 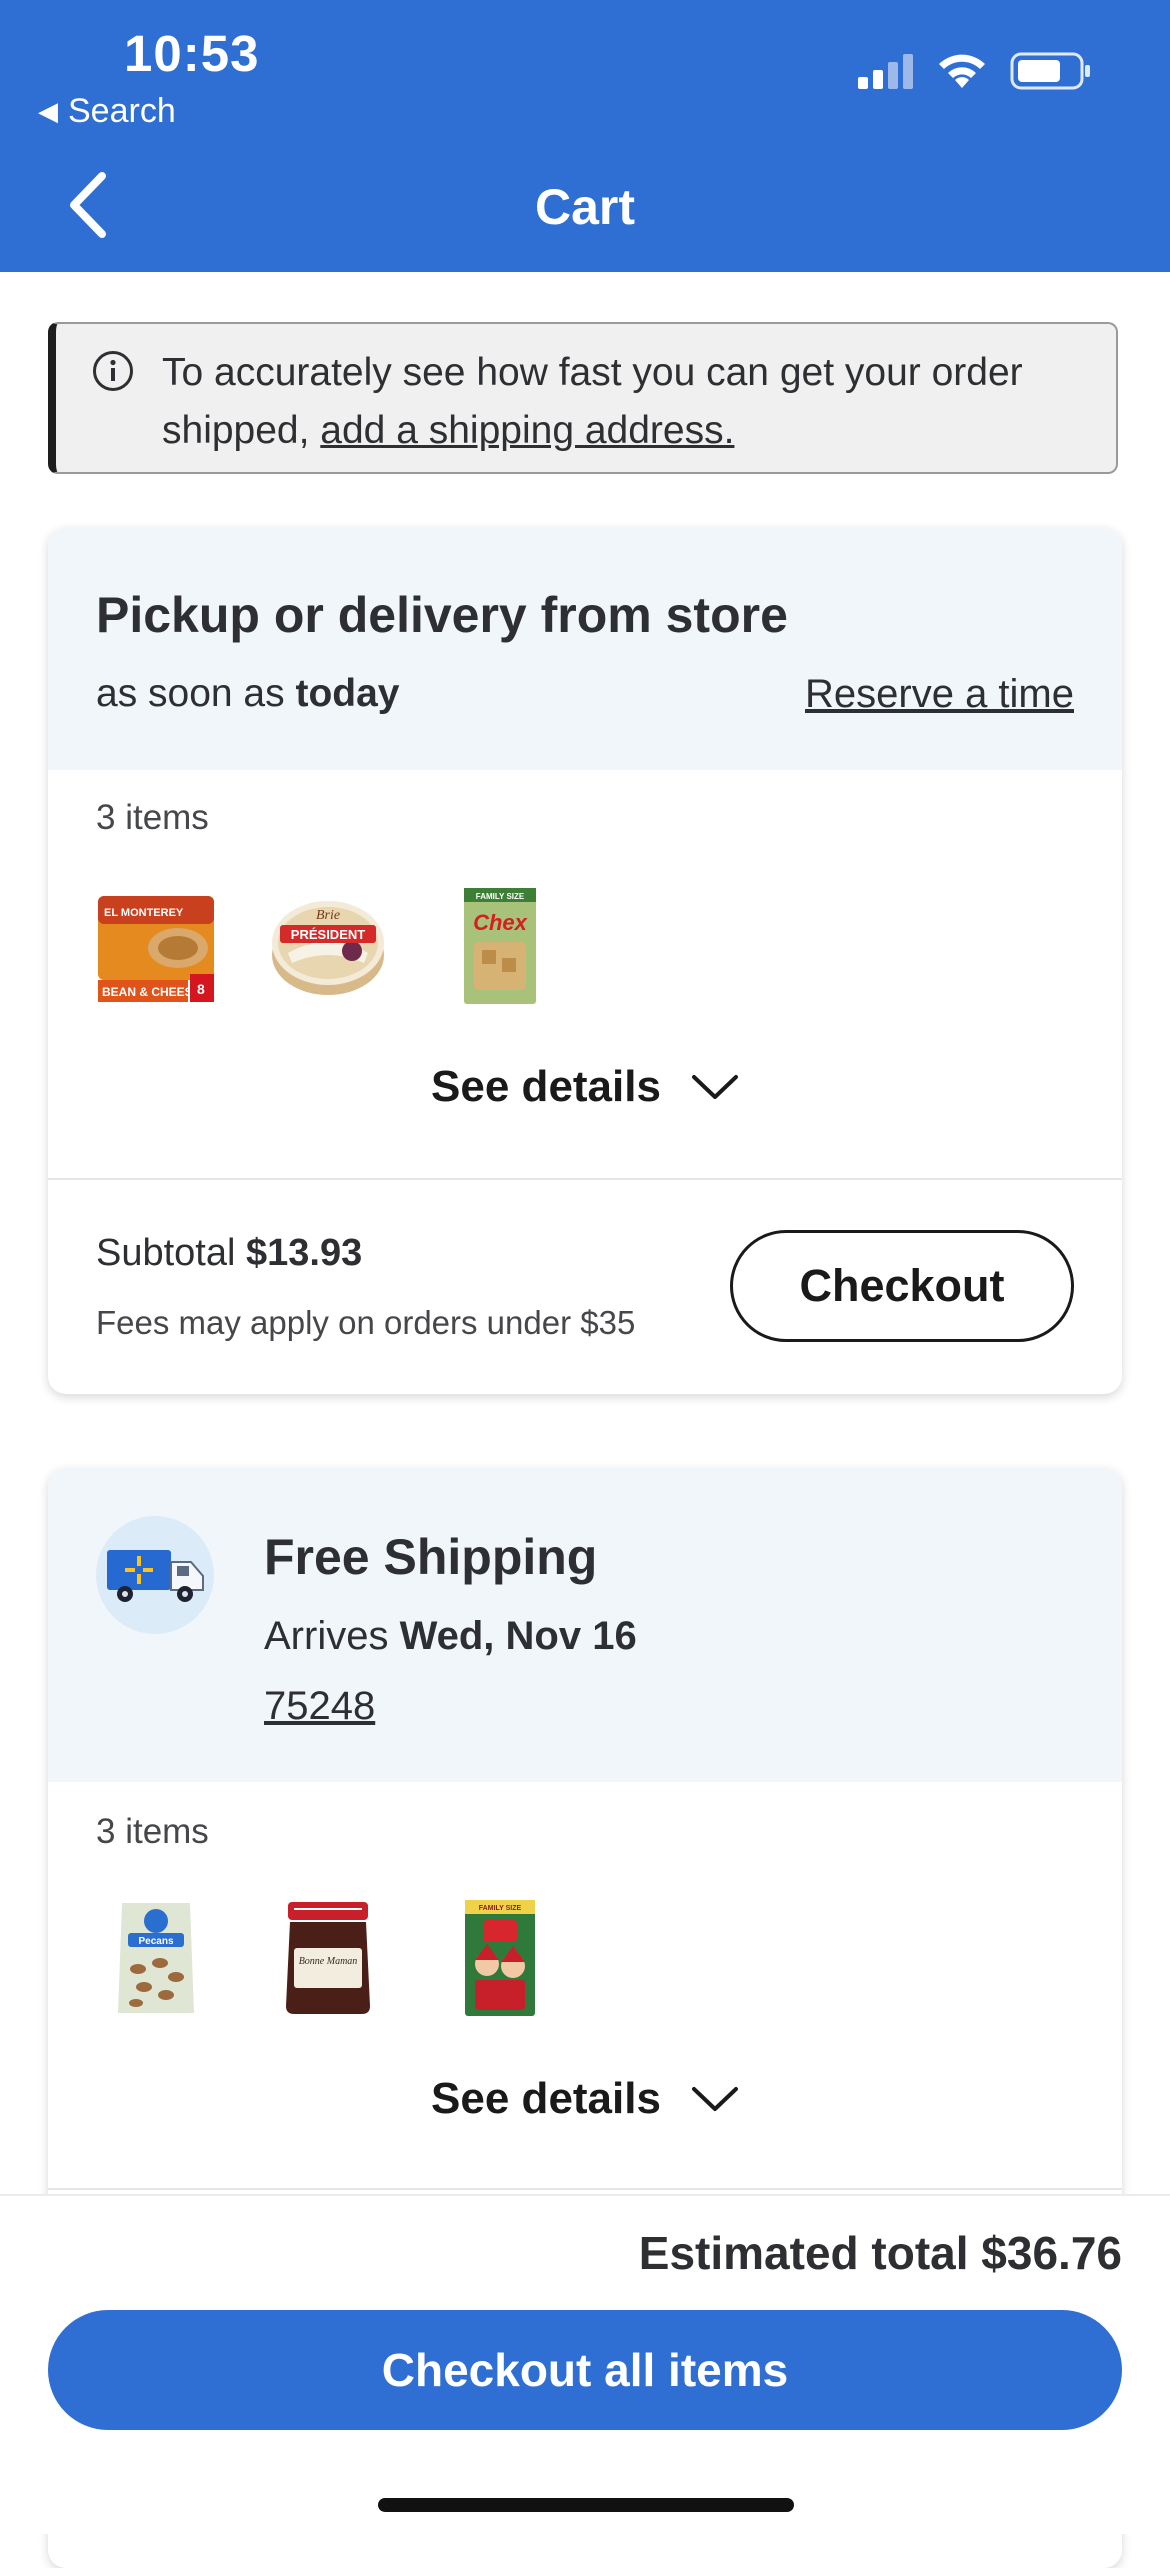 What do you see at coordinates (500, 896) in the screenshot?
I see `chex-tag-text: FAMILY SIZE` at bounding box center [500, 896].